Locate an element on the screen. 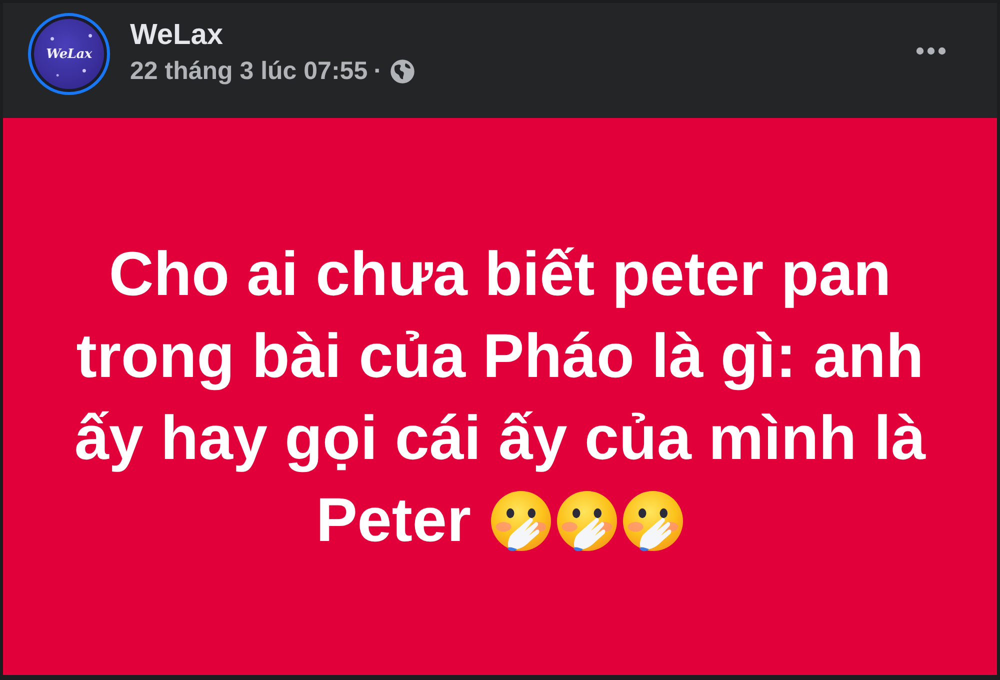 The width and height of the screenshot is (1000, 680). more-dots-icon is located at coordinates (931, 51).